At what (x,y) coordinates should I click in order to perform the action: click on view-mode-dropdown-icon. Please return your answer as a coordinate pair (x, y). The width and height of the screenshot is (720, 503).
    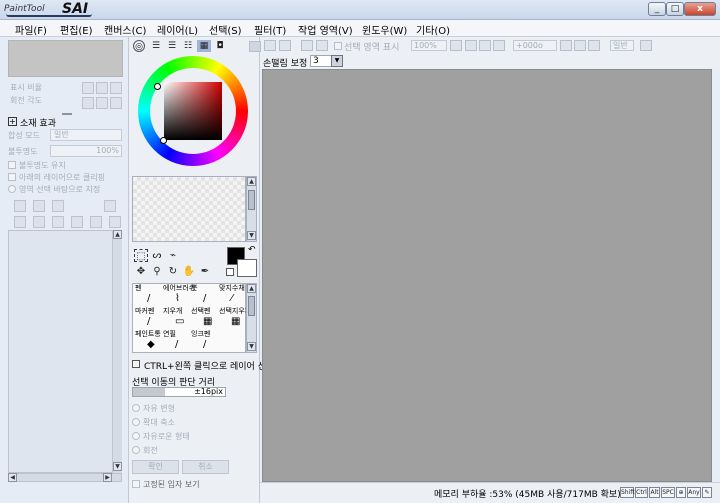
    Looking at the image, I should click on (646, 45).